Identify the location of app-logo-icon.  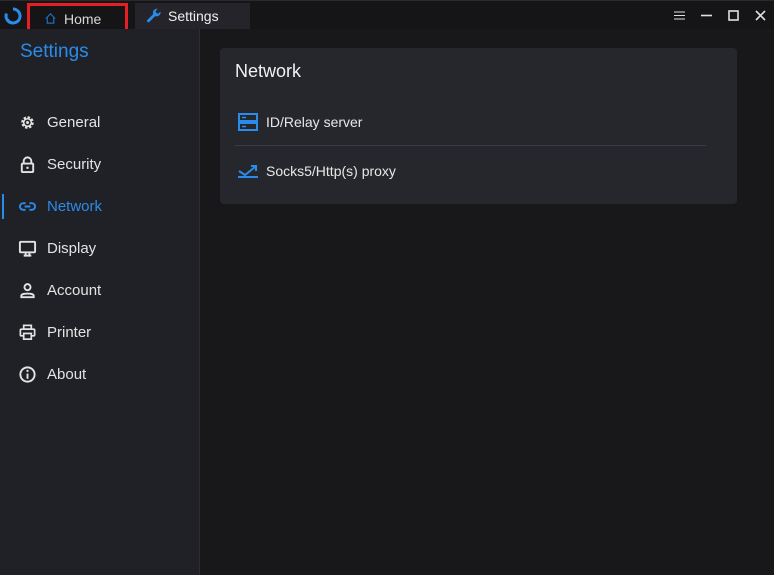
(13, 16).